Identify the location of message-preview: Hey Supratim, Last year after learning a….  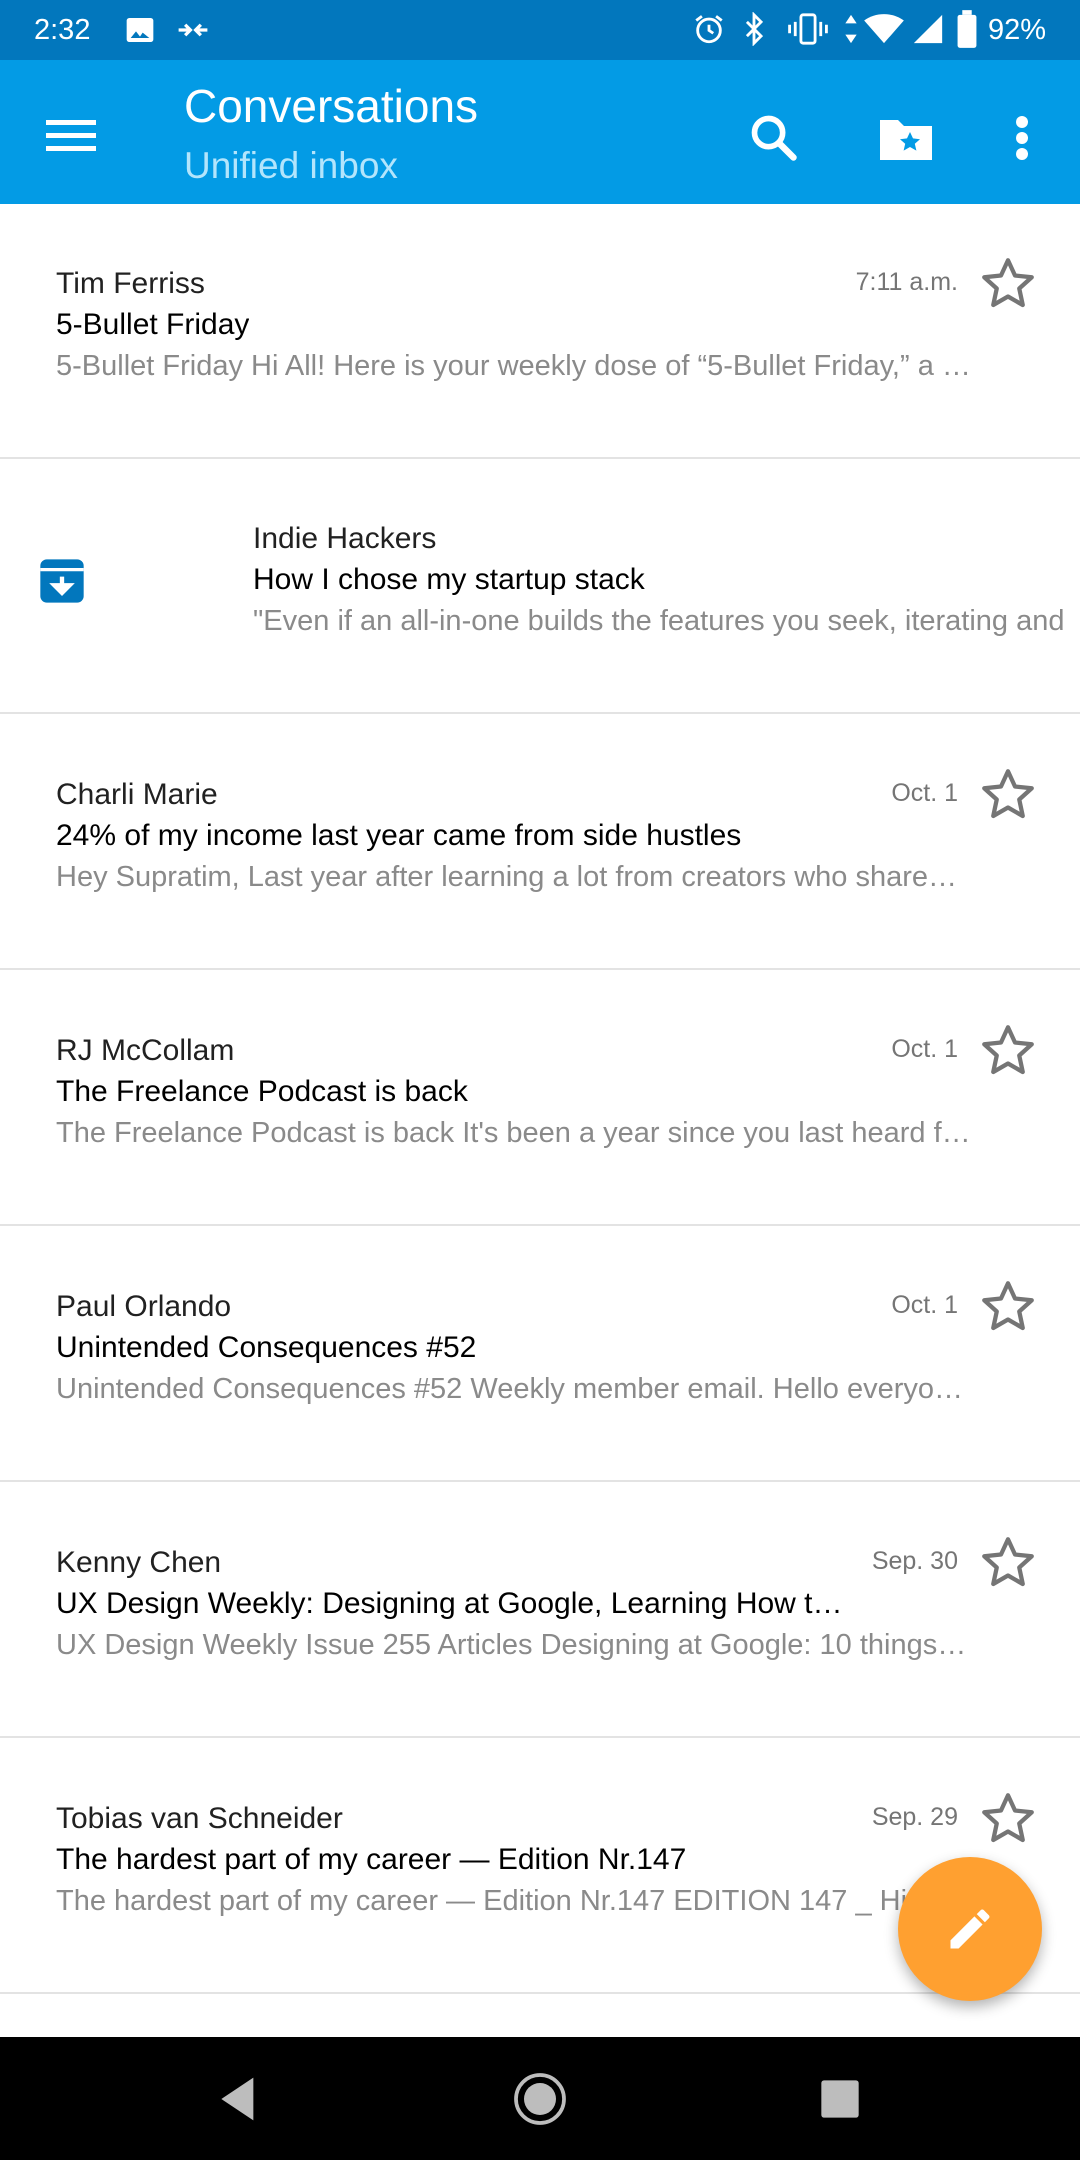
(506, 877).